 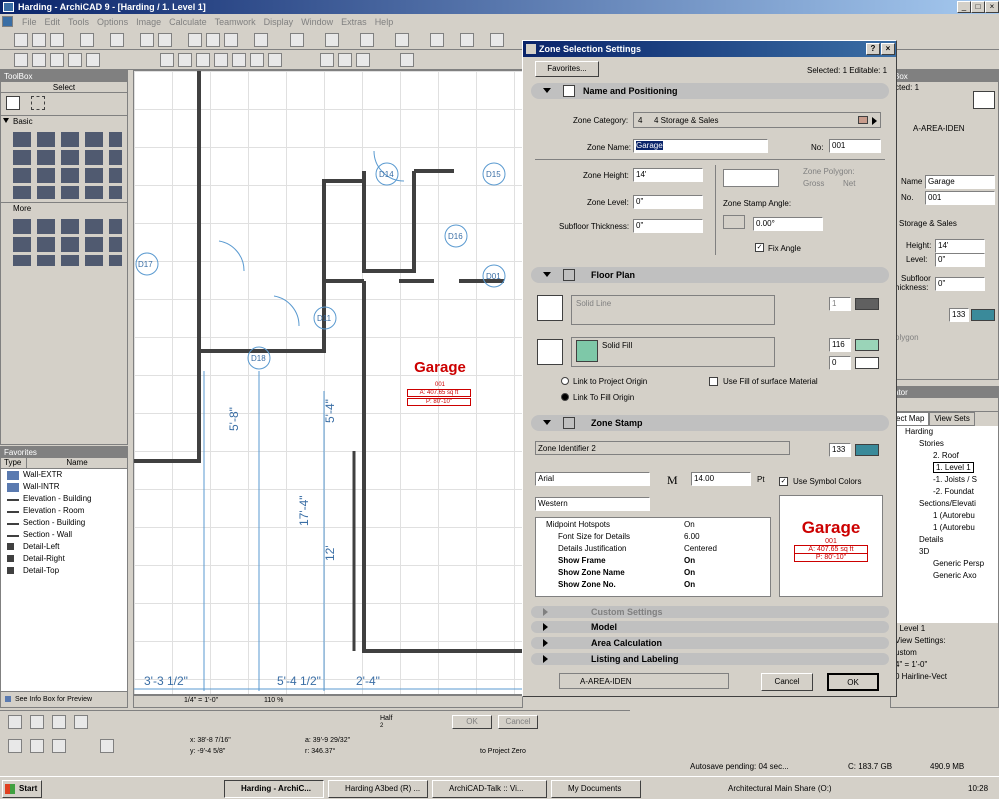 I want to click on dialog-help-button: ?, so click(x=873, y=49).